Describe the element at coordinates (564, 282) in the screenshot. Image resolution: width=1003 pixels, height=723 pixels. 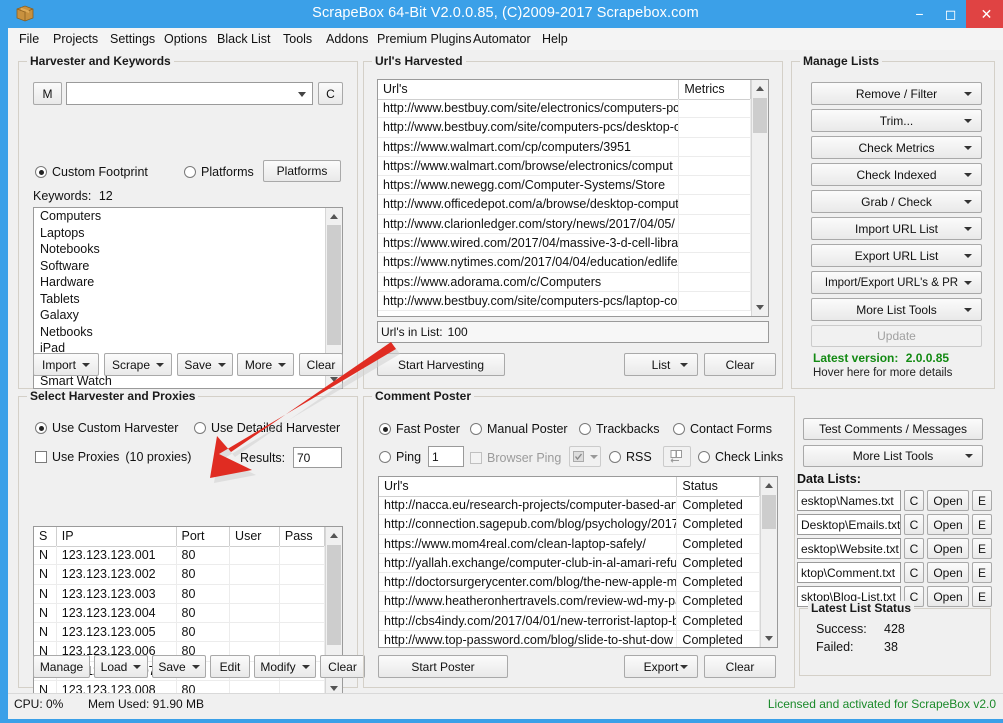
I see `table-row: https://www.adorama.com/c/Computers` at that location.